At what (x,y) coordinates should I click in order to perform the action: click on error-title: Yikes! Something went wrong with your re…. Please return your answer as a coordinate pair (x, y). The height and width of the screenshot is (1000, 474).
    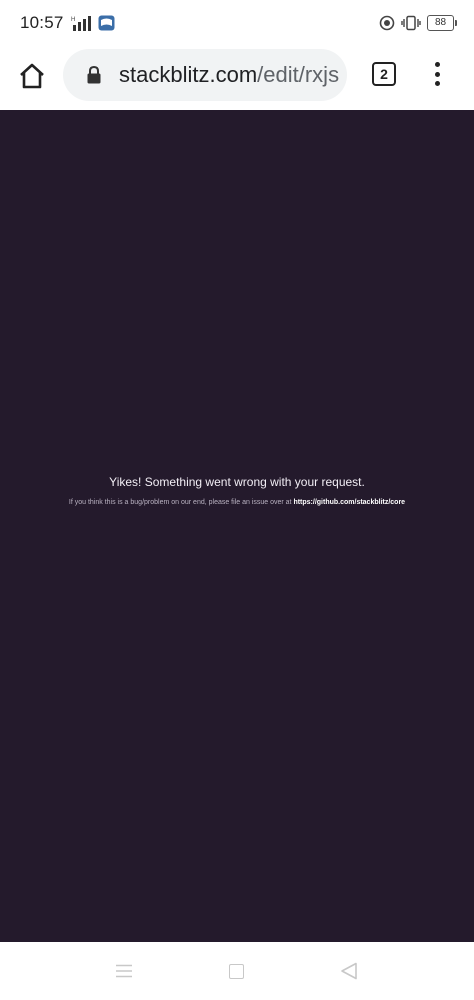
    Looking at the image, I should click on (237, 482).